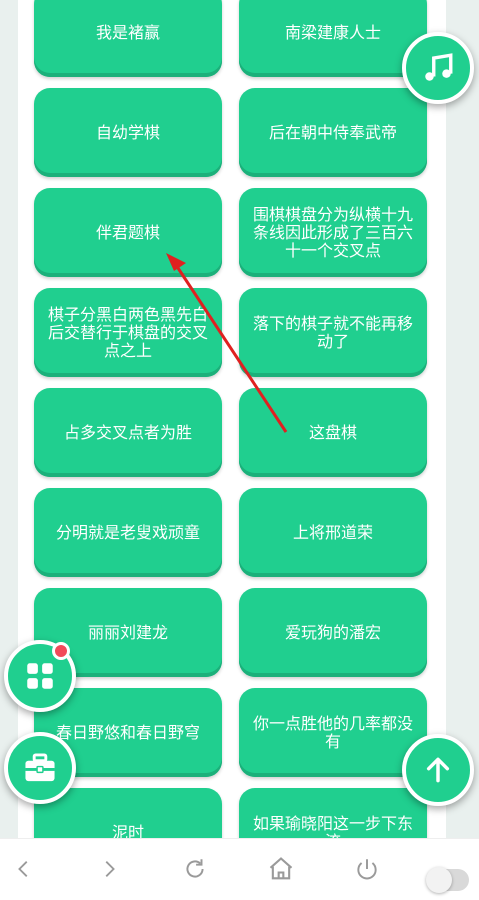 The width and height of the screenshot is (479, 900). I want to click on arrow-up-icon, so click(438, 770).